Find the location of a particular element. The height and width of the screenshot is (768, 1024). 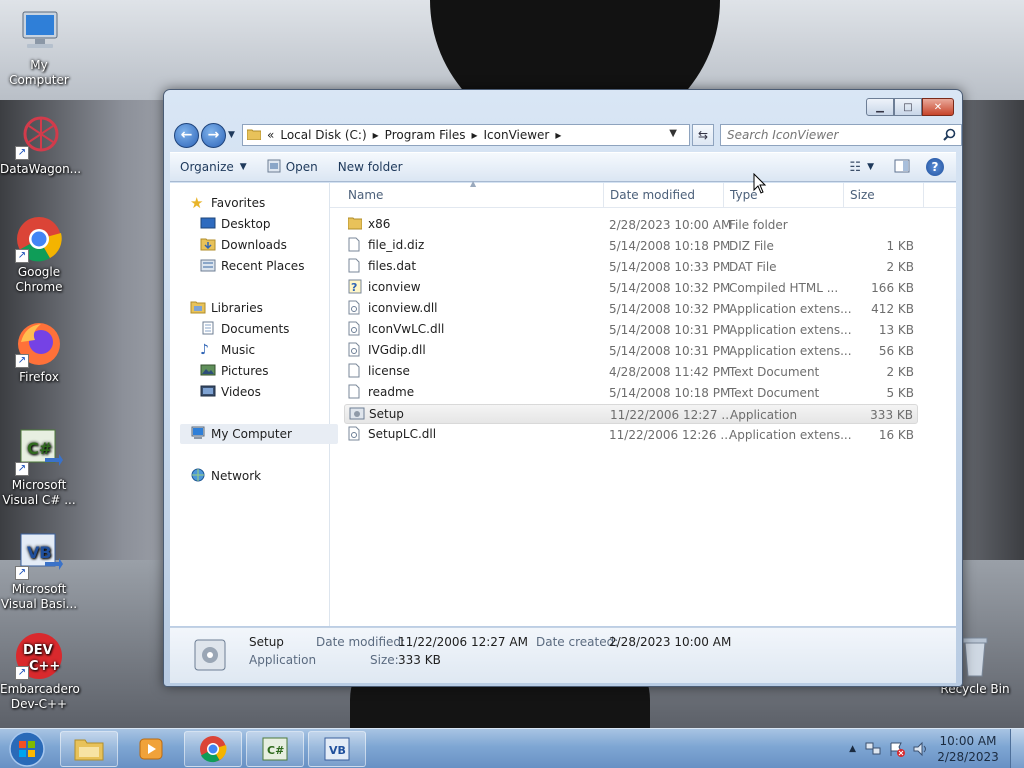

recent-pages-dropdown: ▼ is located at coordinates (231, 135).